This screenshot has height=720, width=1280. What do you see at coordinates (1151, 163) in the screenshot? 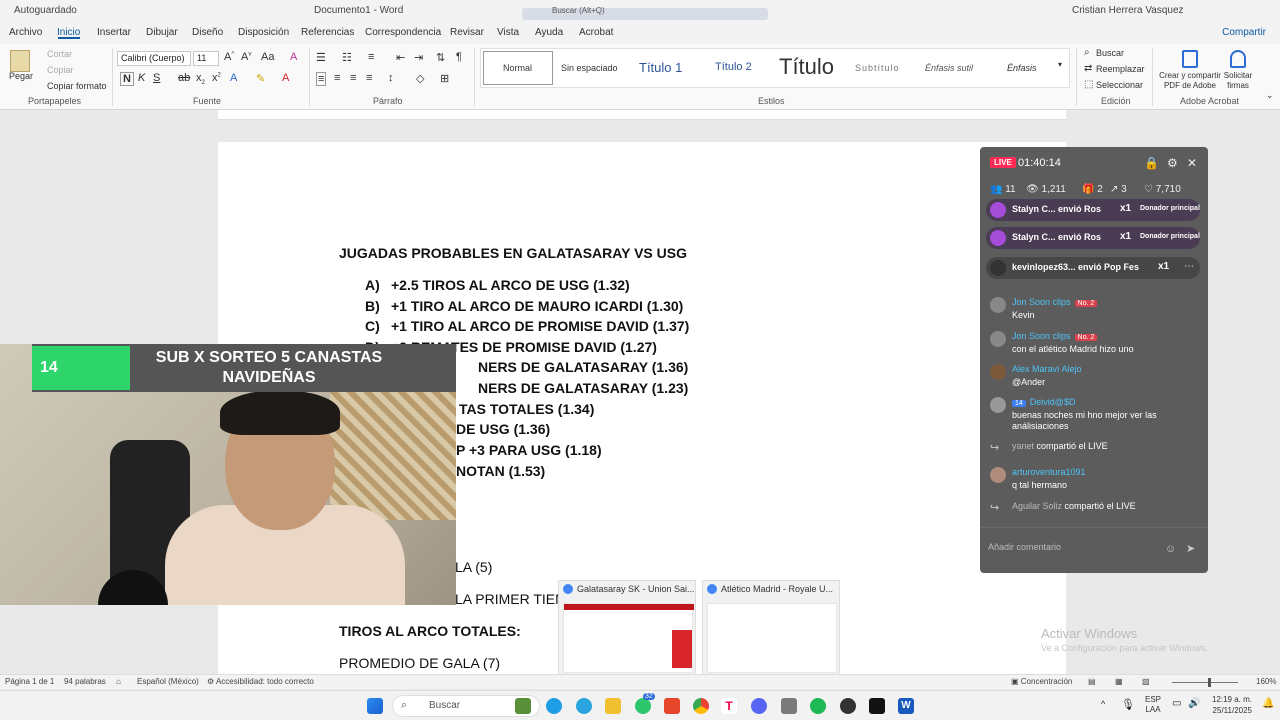
I see `lock-icon: 🔒` at bounding box center [1151, 163].